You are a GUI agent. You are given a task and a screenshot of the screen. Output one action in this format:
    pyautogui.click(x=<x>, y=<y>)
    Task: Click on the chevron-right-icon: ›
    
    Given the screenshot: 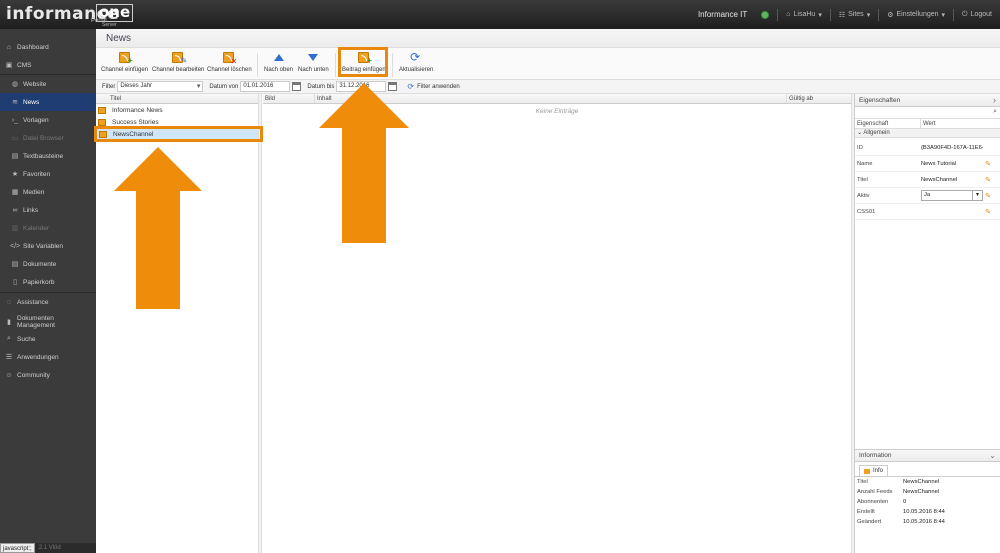 What is the action you would take?
    pyautogui.click(x=994, y=100)
    